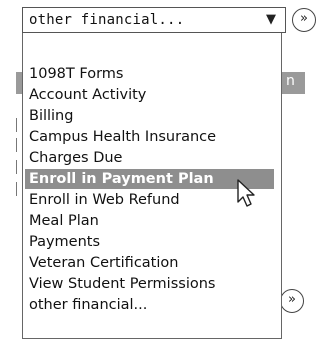 The width and height of the screenshot is (320, 341). What do you see at coordinates (122, 284) in the screenshot?
I see `list-item: View Student Permissions` at bounding box center [122, 284].